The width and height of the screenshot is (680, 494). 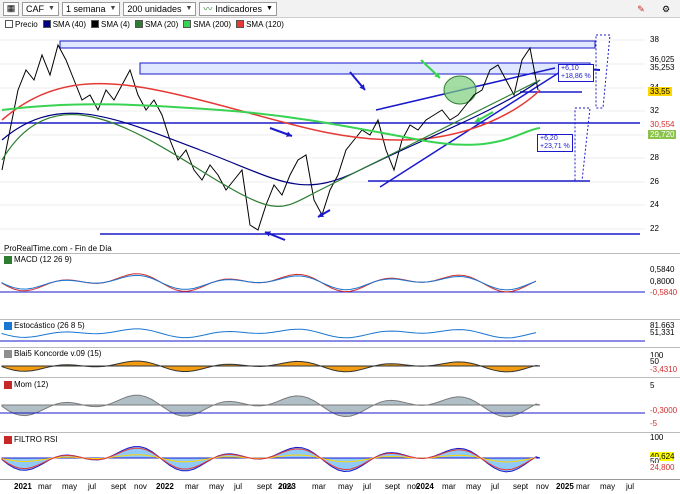 I want to click on price-tick: 26, so click(x=654, y=181).